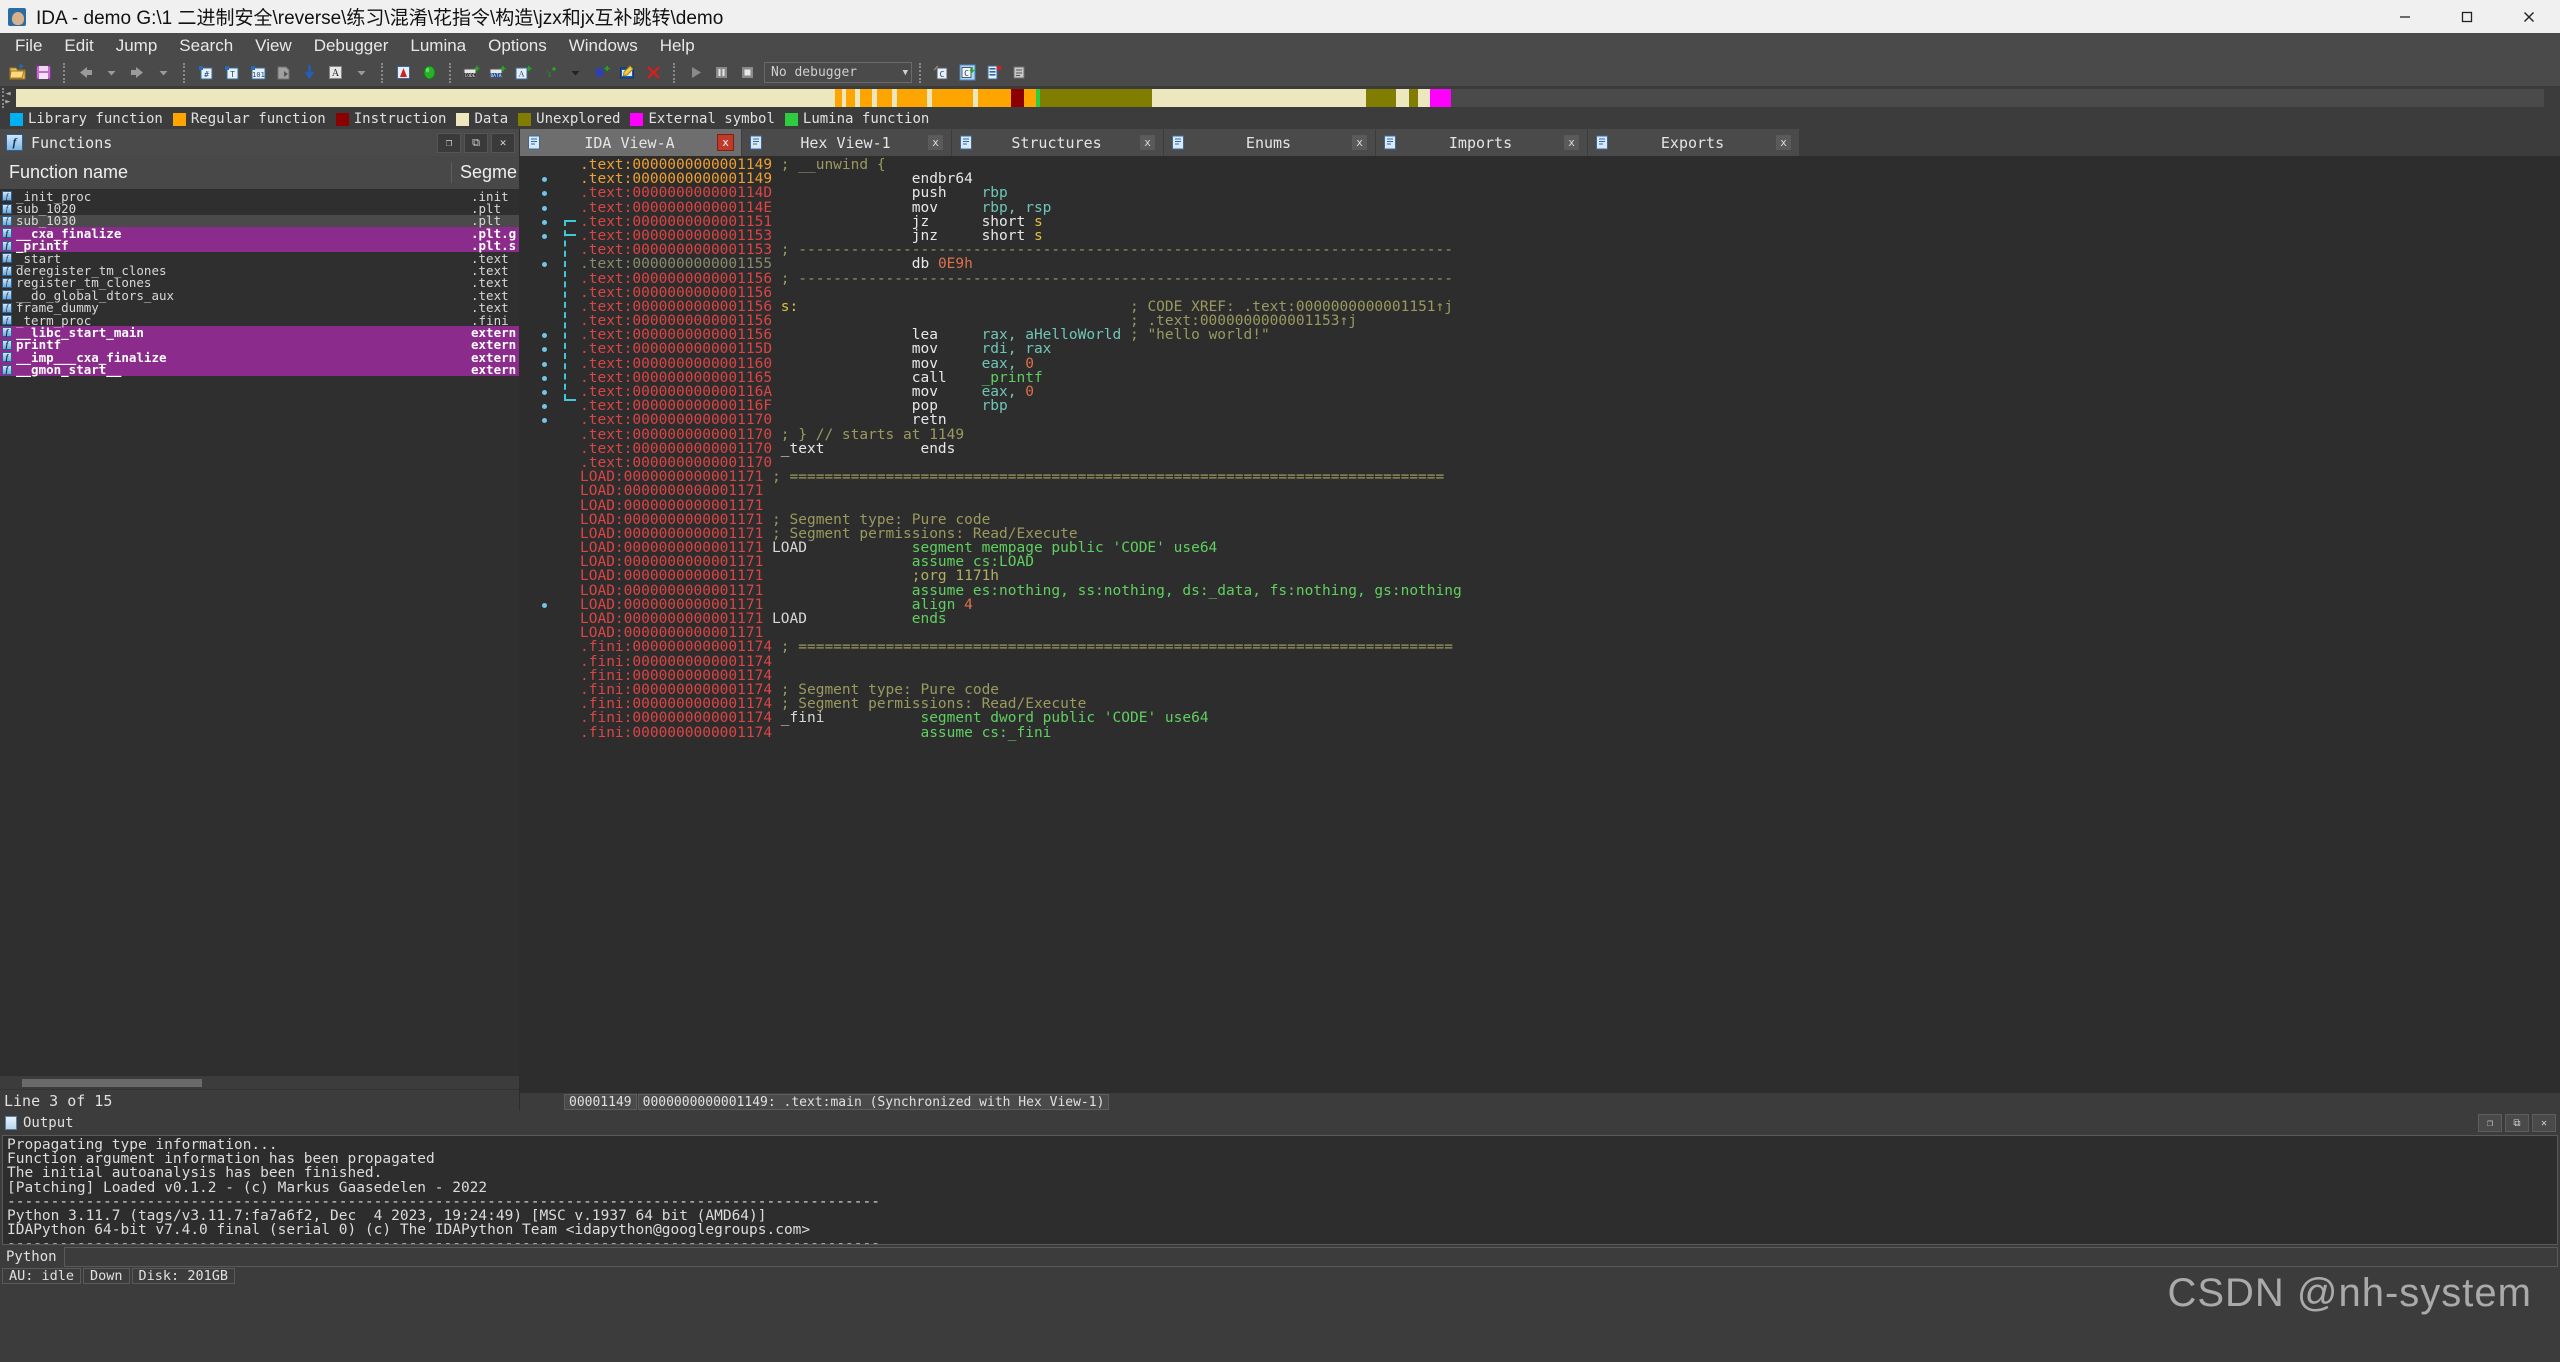  I want to click on menu-options: Options, so click(517, 46).